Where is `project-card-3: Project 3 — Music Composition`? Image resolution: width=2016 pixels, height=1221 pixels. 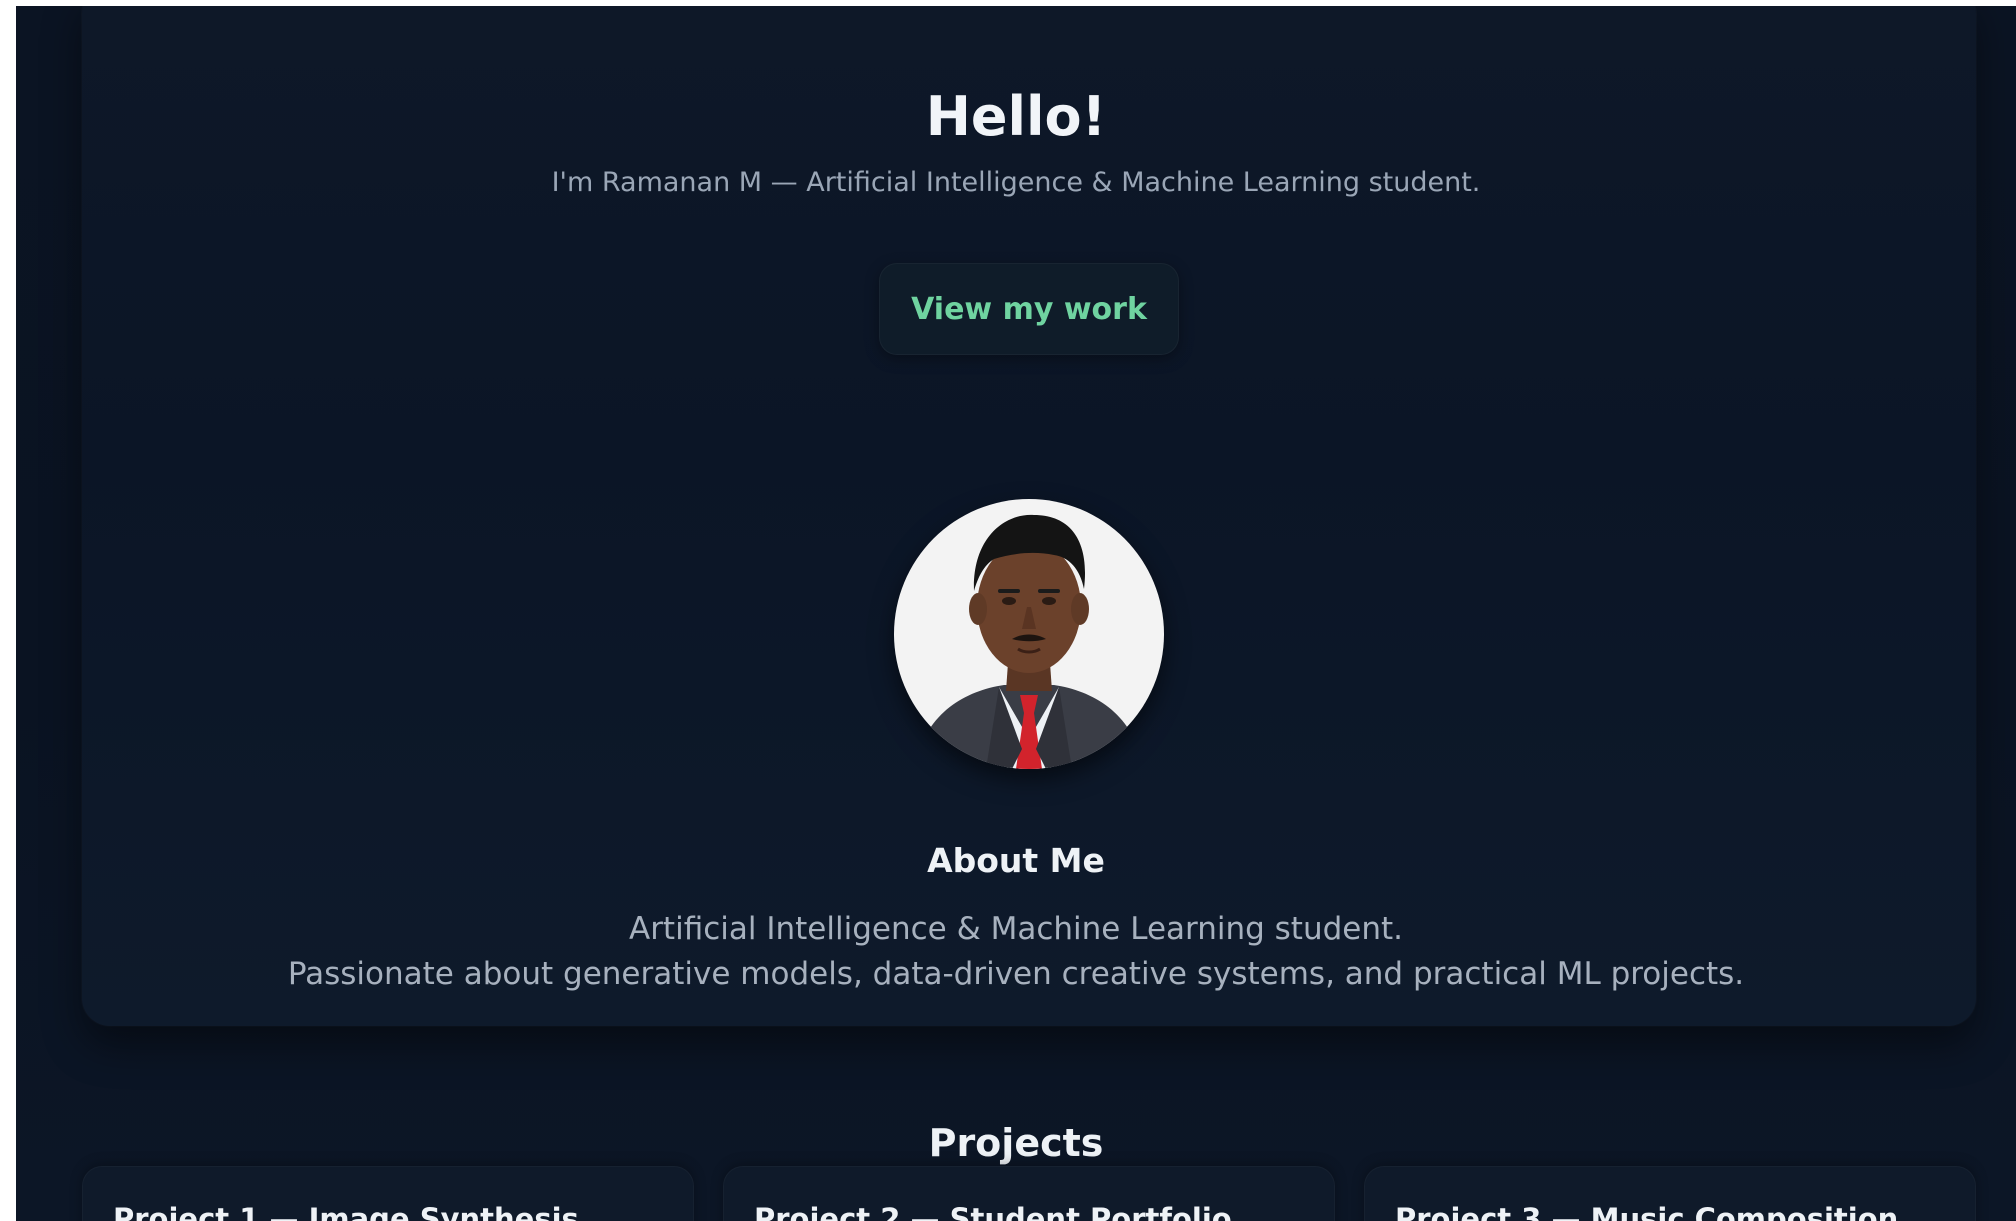 project-card-3: Project 3 — Music Composition is located at coordinates (1670, 1193).